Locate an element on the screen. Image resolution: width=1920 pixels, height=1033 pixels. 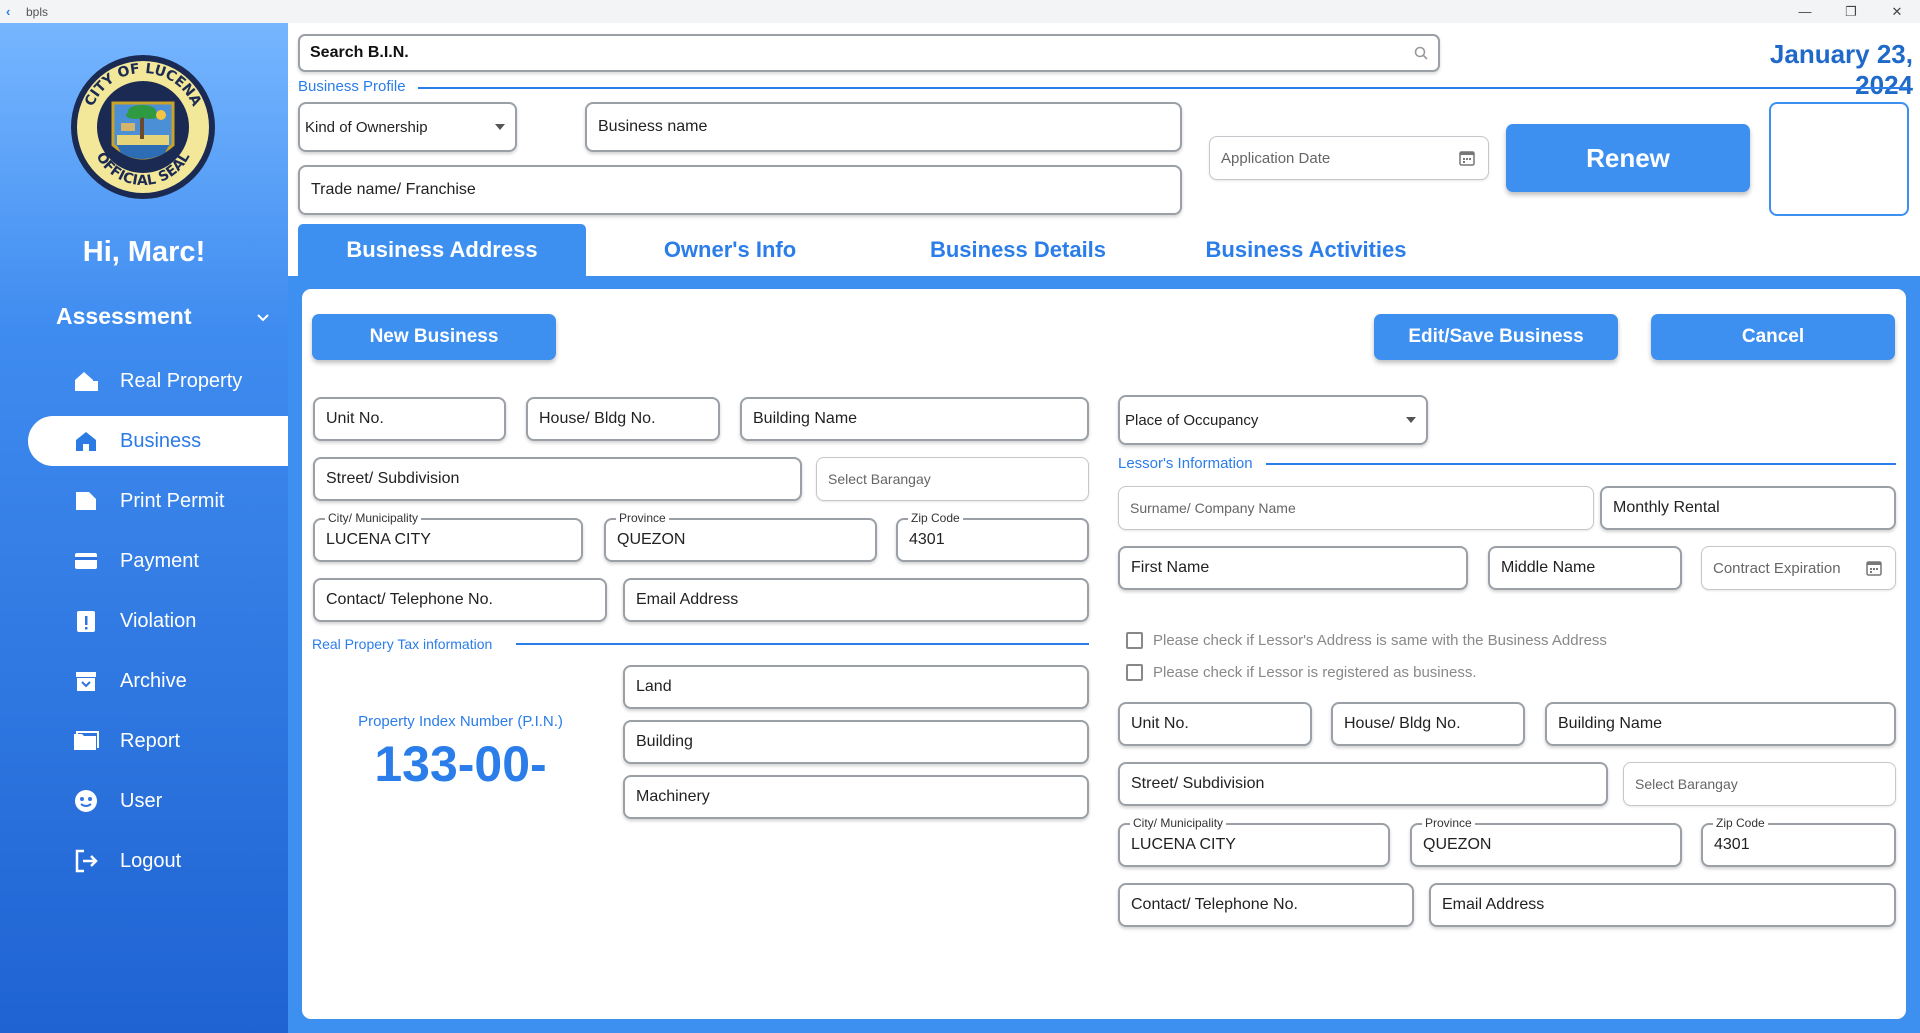
province-label: Province is located at coordinates (642, 518).